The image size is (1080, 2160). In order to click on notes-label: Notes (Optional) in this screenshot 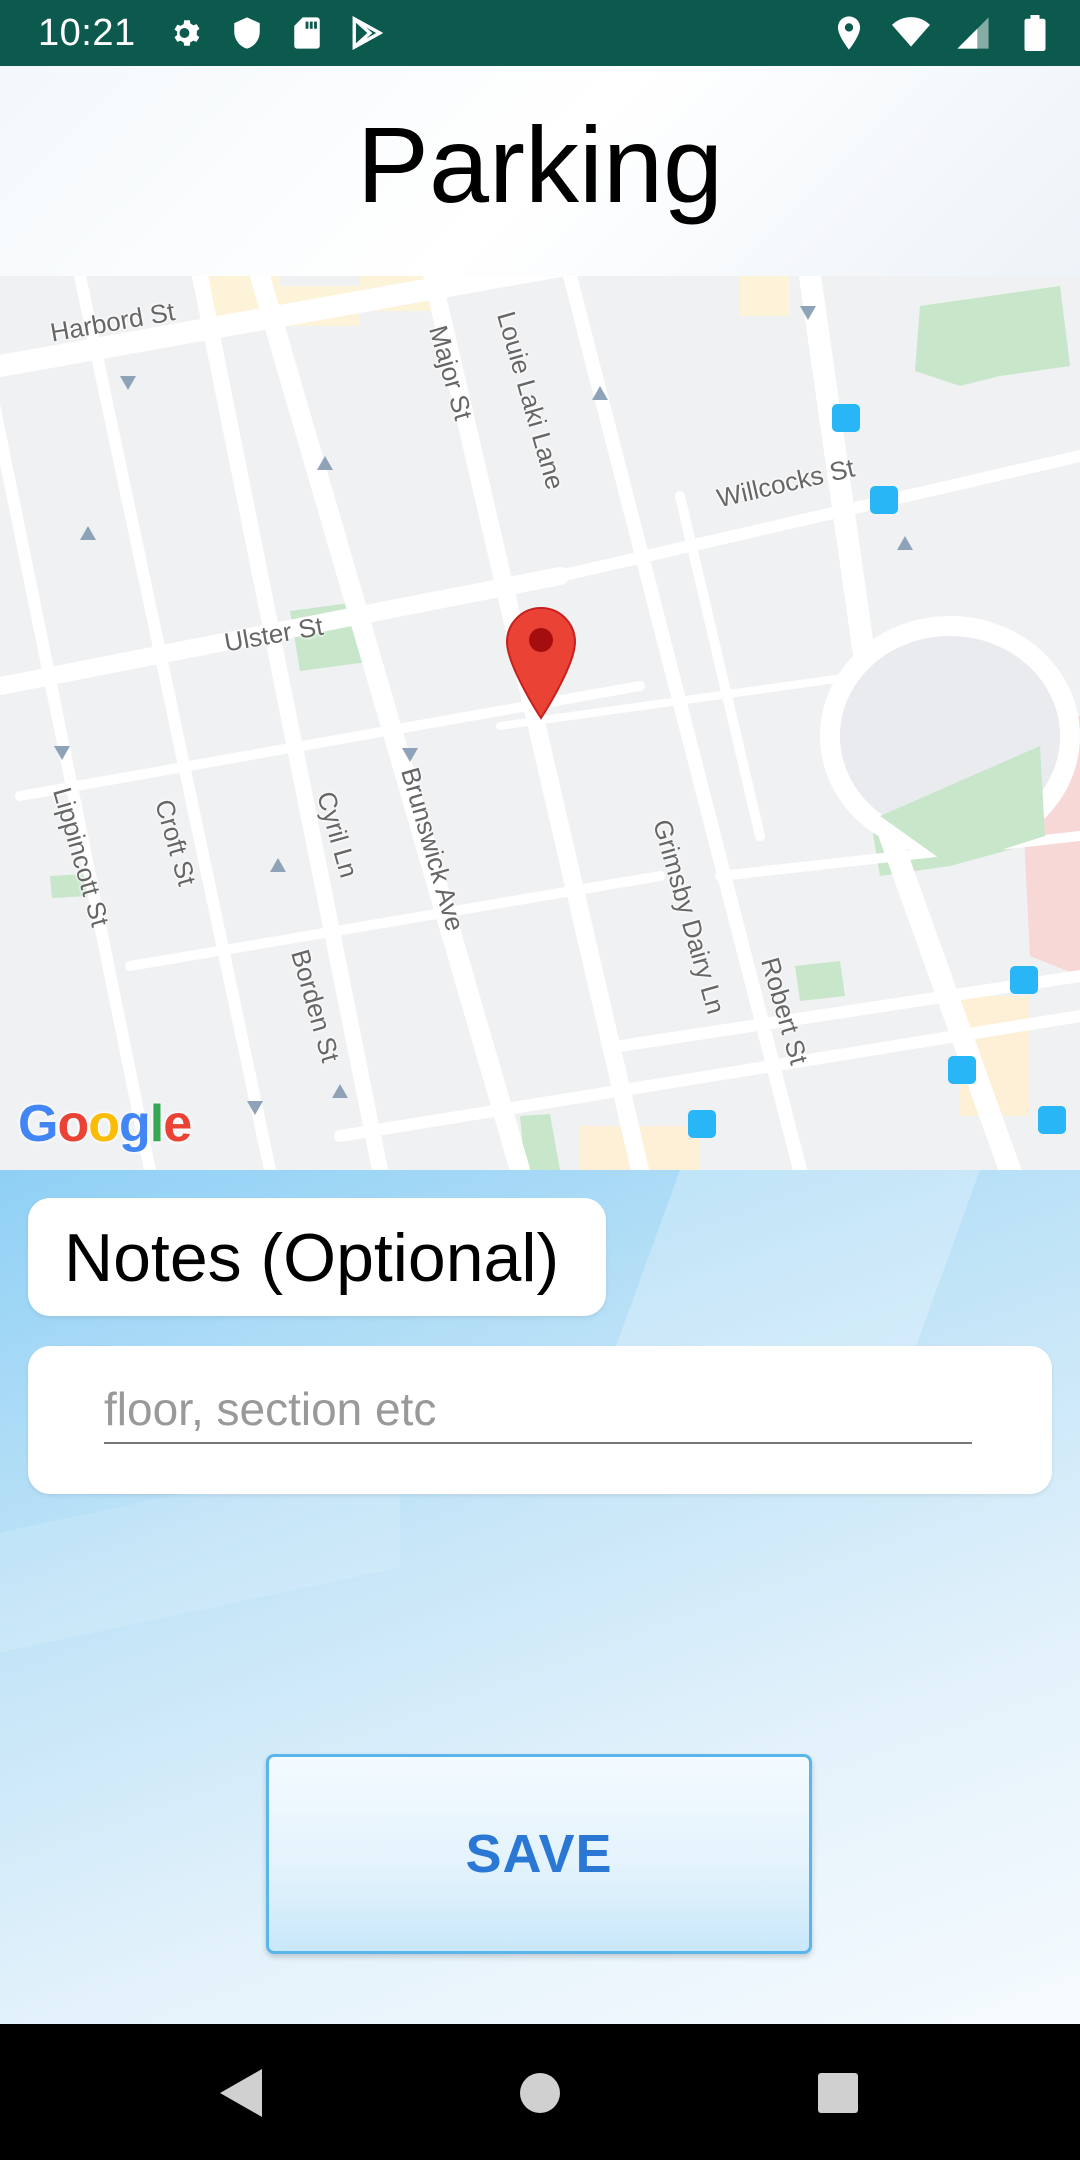, I will do `click(312, 1258)`.